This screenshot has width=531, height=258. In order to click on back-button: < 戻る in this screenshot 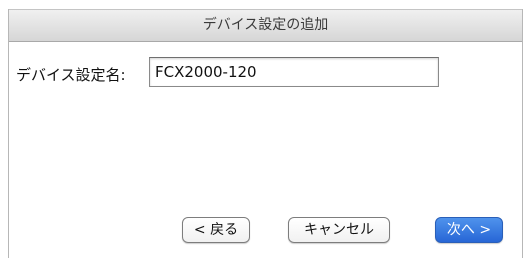, I will do `click(216, 230)`.